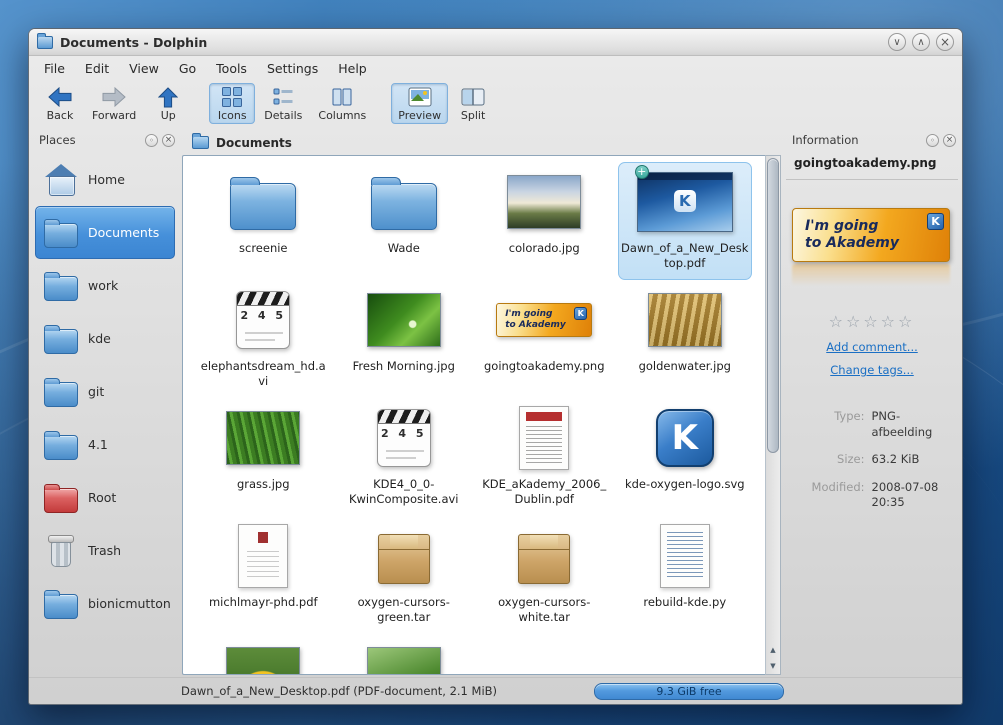 The width and height of the screenshot is (1003, 725). I want to click on back-button: Back, so click(60, 103).